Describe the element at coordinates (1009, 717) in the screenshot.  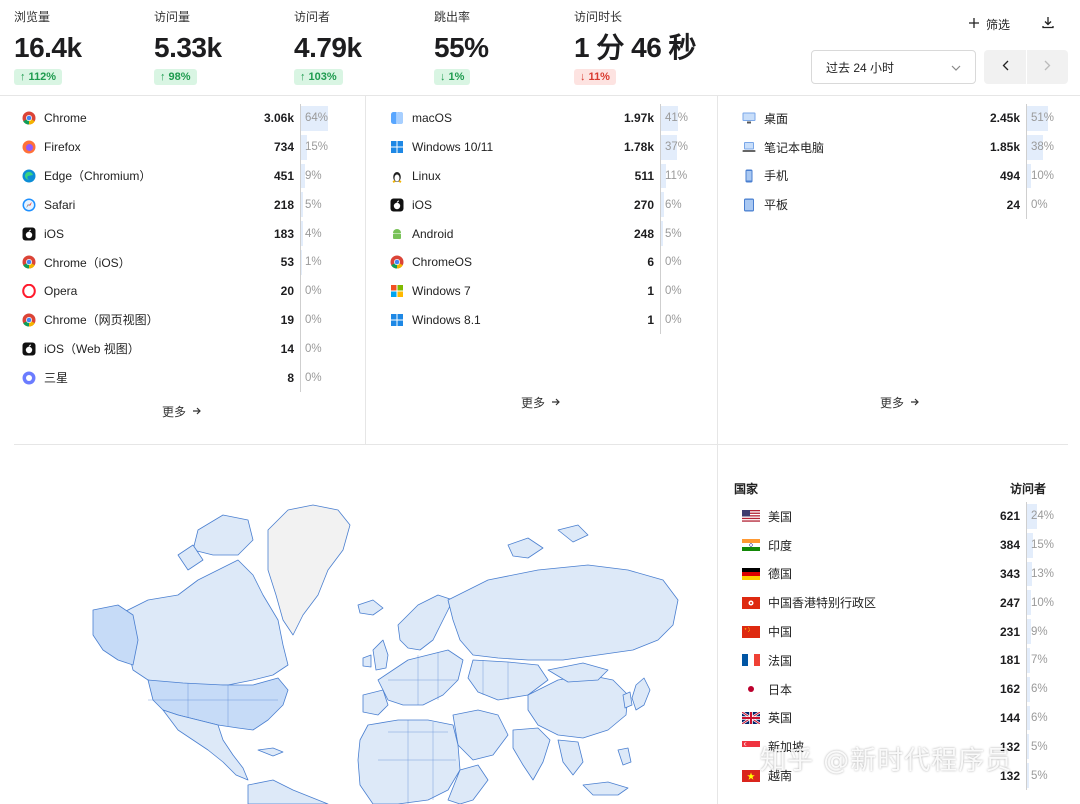
I see `row-count: 144` at that location.